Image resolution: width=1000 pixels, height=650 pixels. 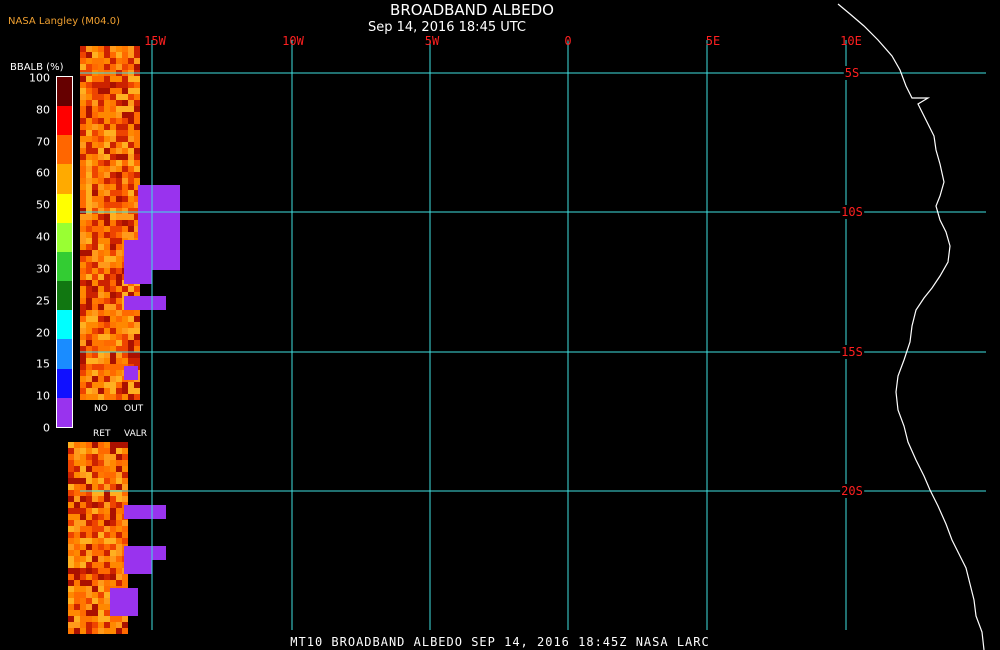 I want to click on legend-tick-label: 100, so click(x=39, y=78).